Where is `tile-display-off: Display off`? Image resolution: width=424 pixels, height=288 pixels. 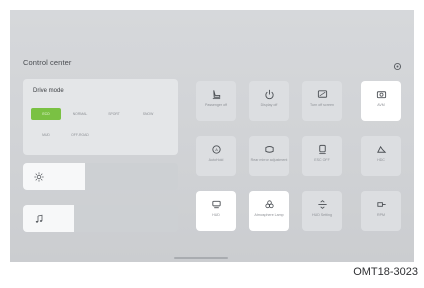
tile-display-off: Display off is located at coordinates (269, 101).